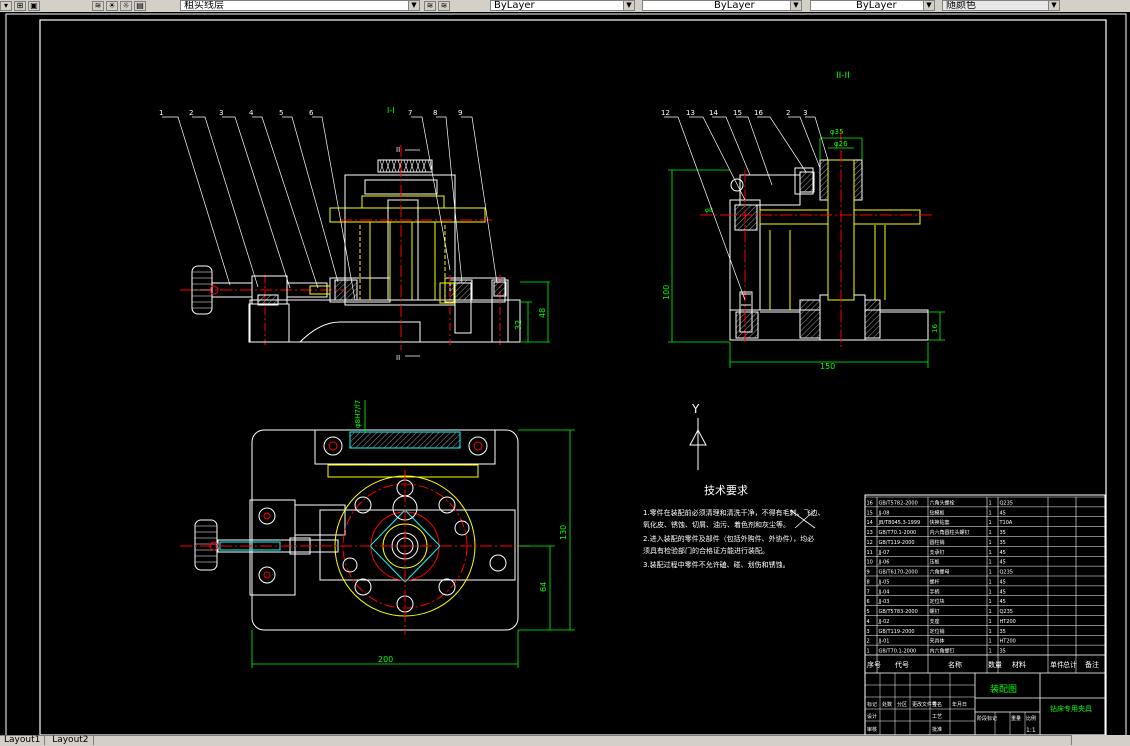 The height and width of the screenshot is (746, 1130). What do you see at coordinates (1019, 664) in the screenshot?
I see `bom-header-cell: 材料` at bounding box center [1019, 664].